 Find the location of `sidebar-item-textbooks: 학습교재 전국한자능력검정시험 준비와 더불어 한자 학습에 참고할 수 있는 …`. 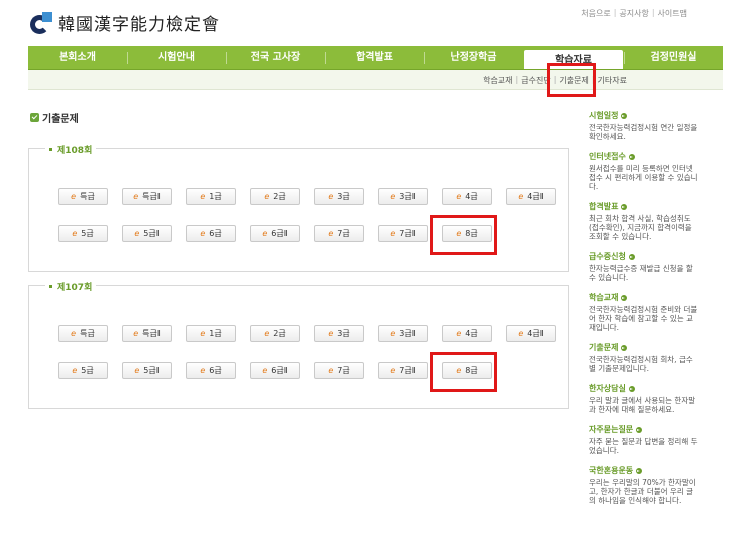

sidebar-item-textbooks: 학습교재 전국한자능력검정시험 준비와 더불어 한자 학습에 참고할 수 있는 … is located at coordinates (644, 312).